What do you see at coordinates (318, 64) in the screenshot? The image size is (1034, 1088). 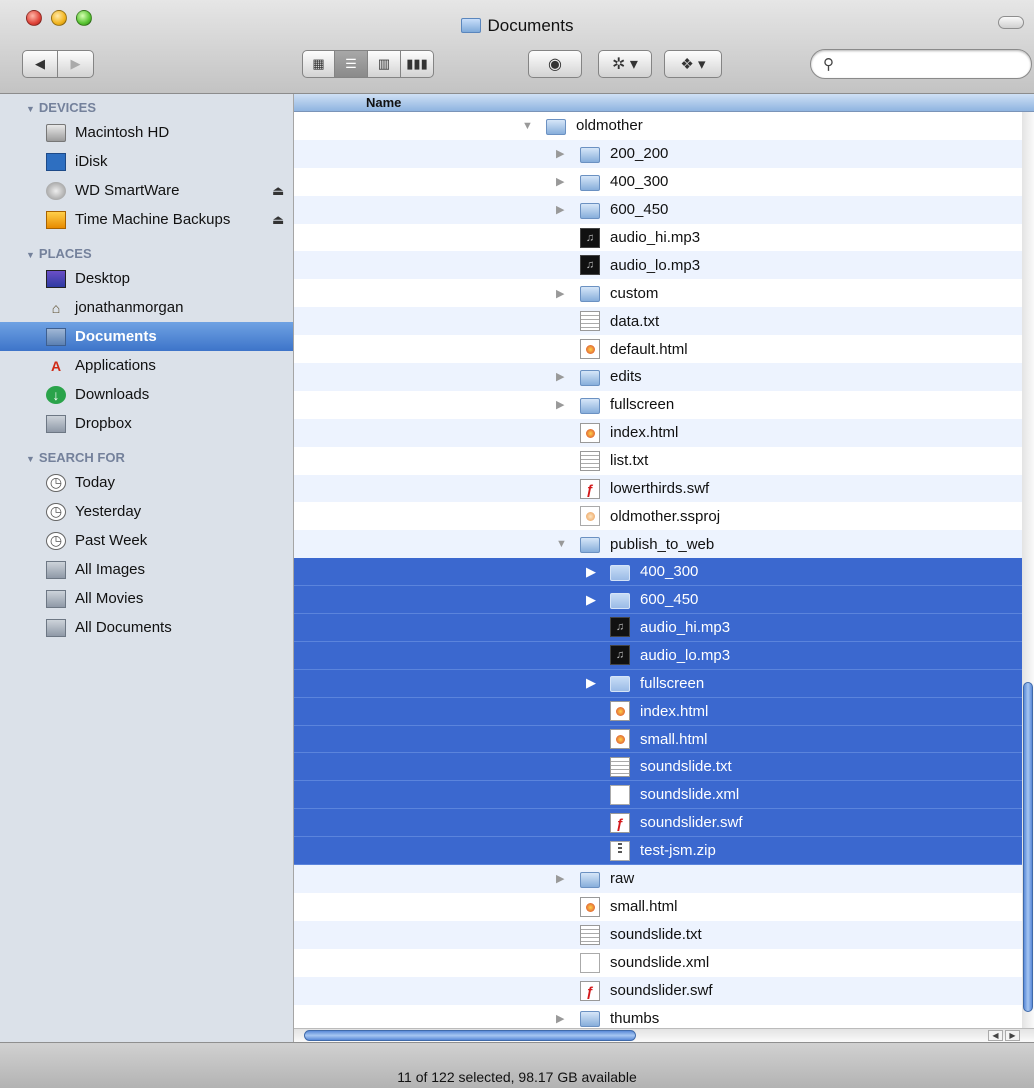 I see `icon-view-button: ▦` at bounding box center [318, 64].